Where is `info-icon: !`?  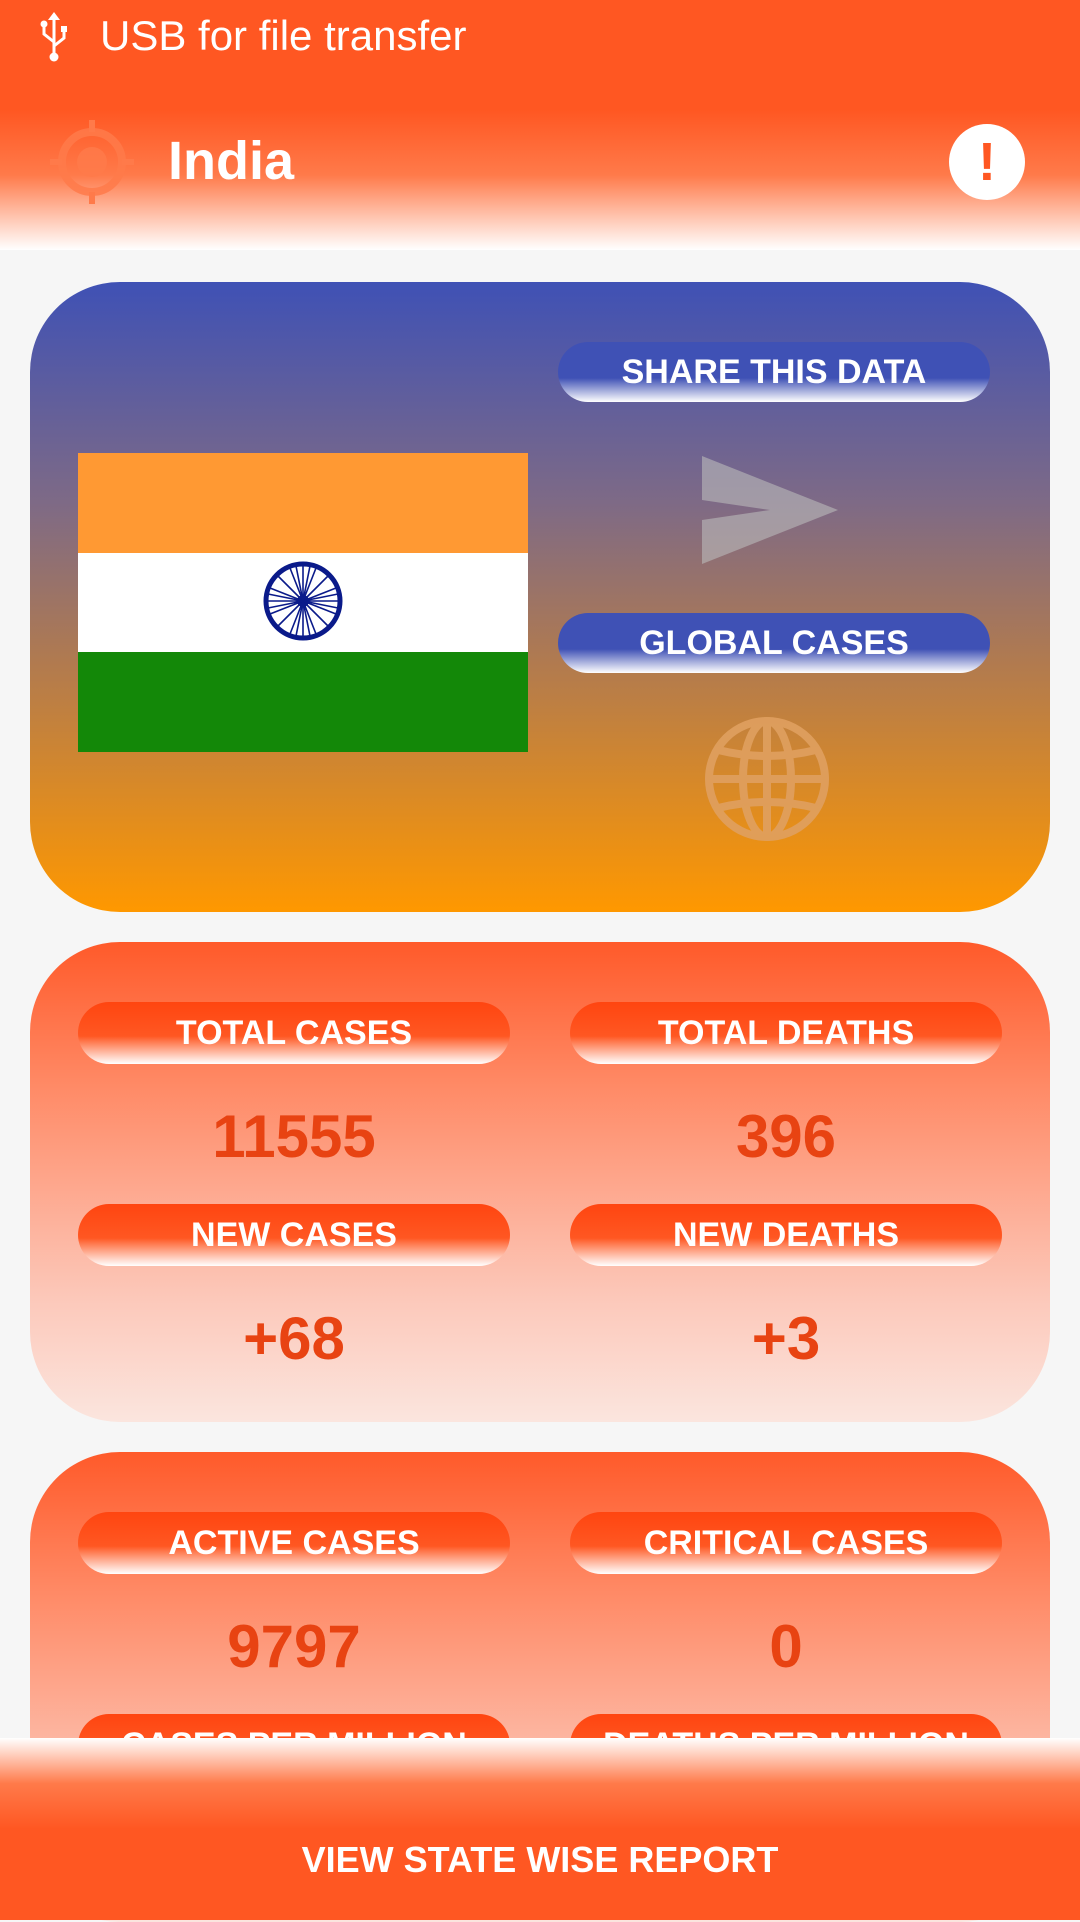 info-icon: ! is located at coordinates (987, 162).